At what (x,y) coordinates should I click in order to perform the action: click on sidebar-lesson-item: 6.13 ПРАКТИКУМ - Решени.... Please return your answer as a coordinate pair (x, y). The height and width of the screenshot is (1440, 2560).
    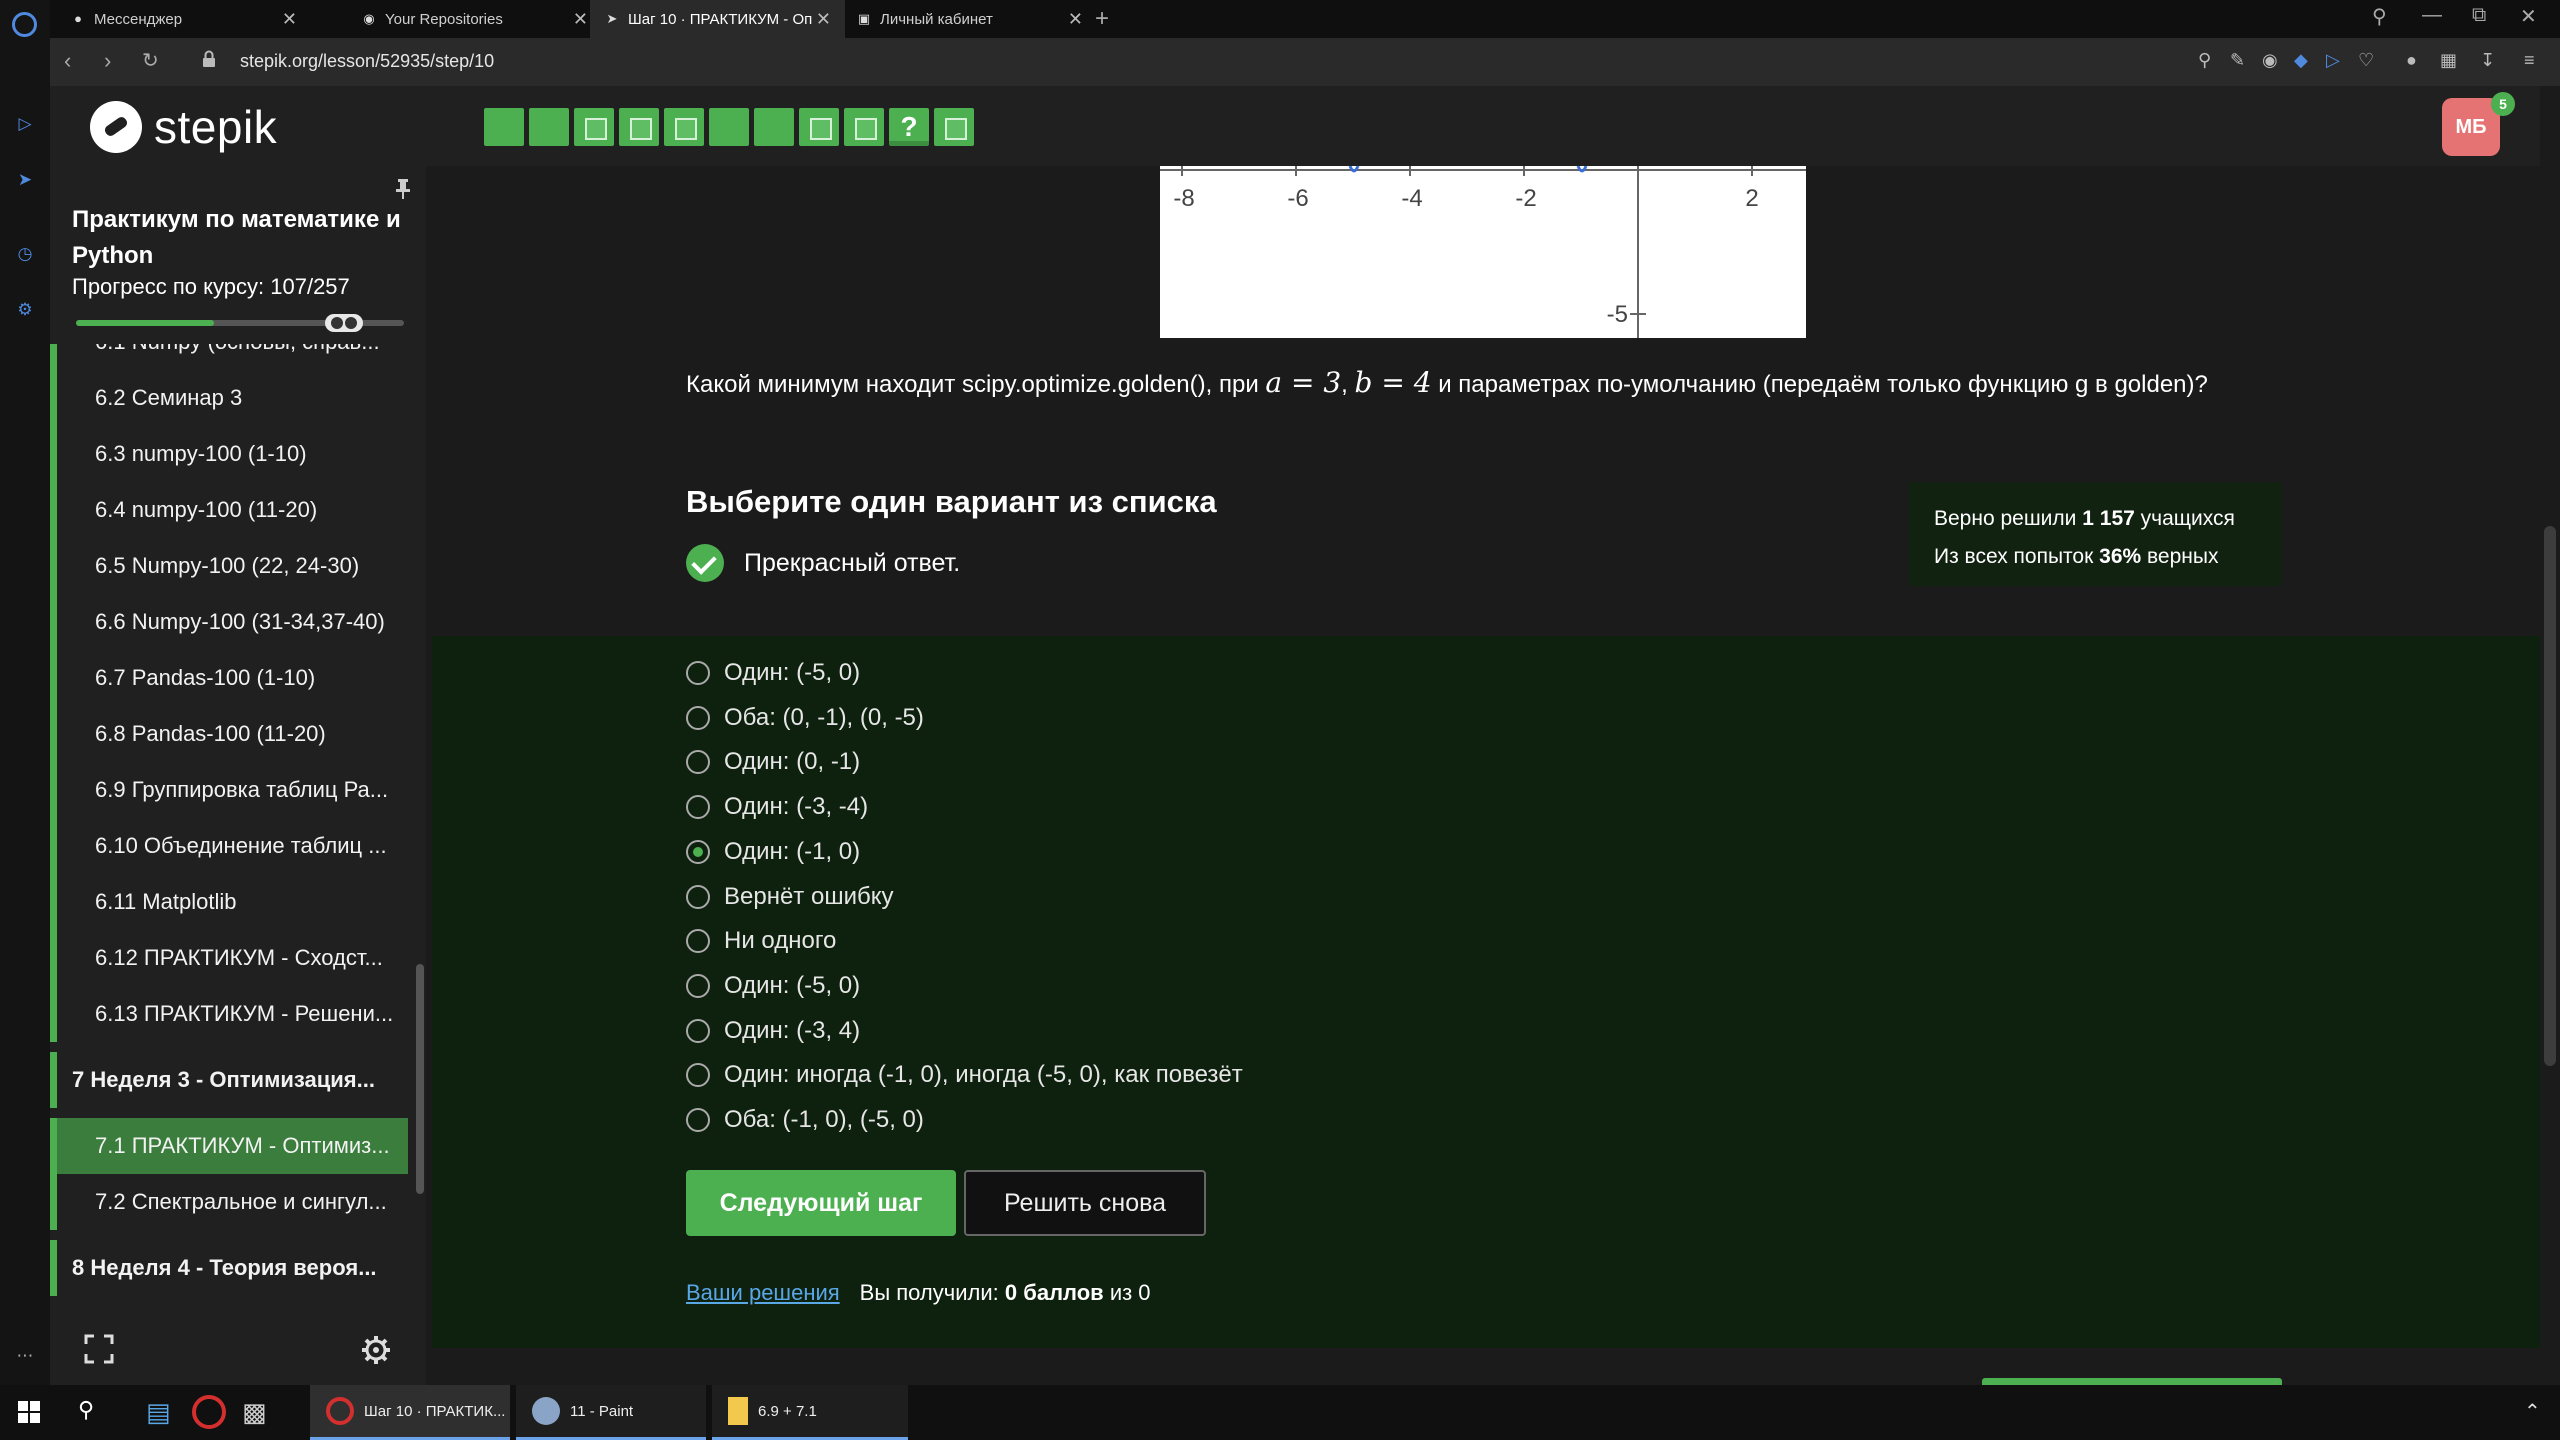
    Looking at the image, I should click on (229, 1014).